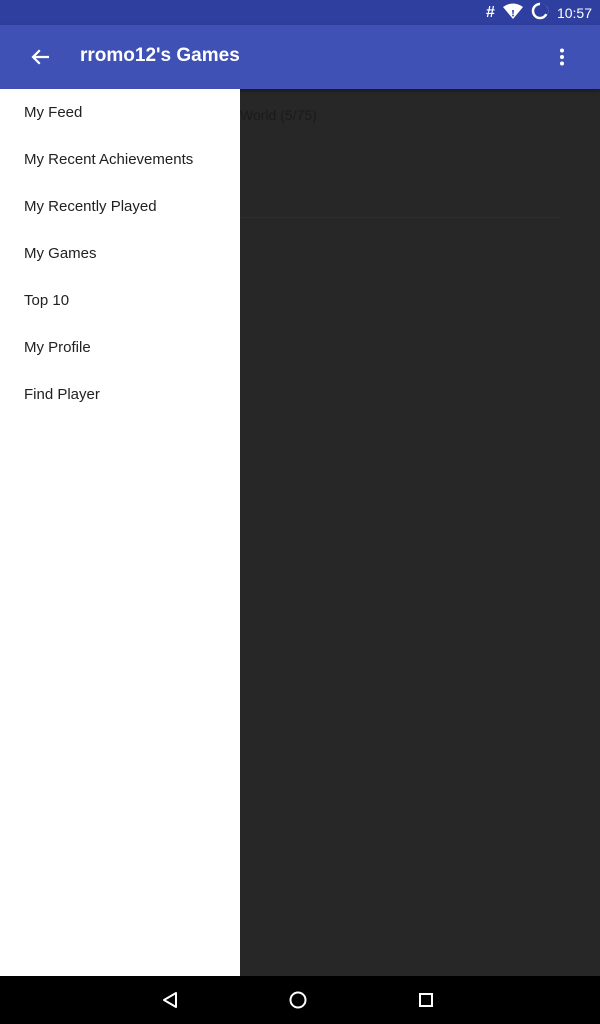  Describe the element at coordinates (60, 254) in the screenshot. I see `drawer-item-my-games: My Games` at that location.